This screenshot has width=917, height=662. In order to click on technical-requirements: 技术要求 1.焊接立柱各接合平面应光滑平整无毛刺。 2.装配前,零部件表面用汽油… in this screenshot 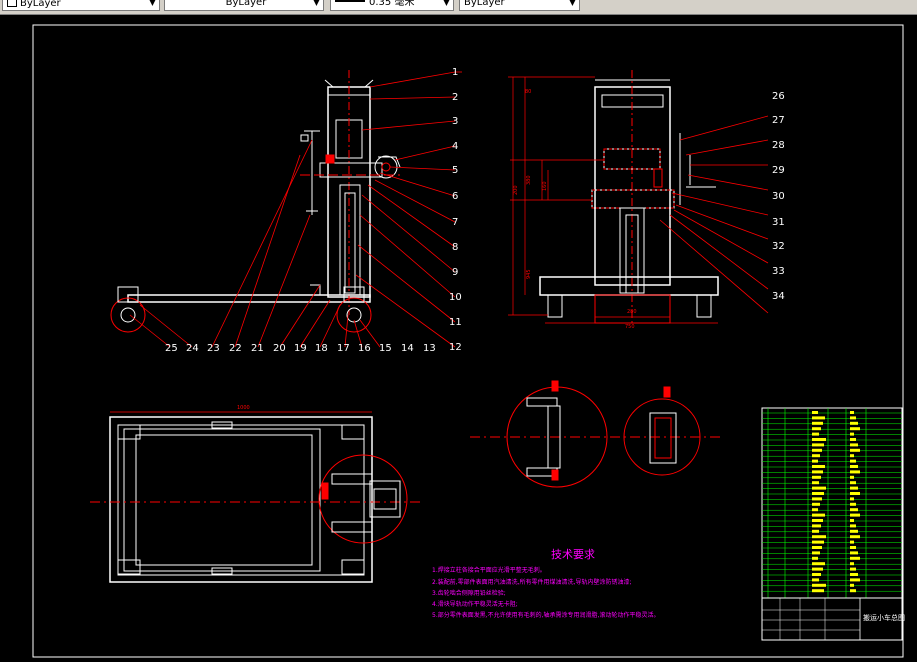, I will do `click(545, 583)`.